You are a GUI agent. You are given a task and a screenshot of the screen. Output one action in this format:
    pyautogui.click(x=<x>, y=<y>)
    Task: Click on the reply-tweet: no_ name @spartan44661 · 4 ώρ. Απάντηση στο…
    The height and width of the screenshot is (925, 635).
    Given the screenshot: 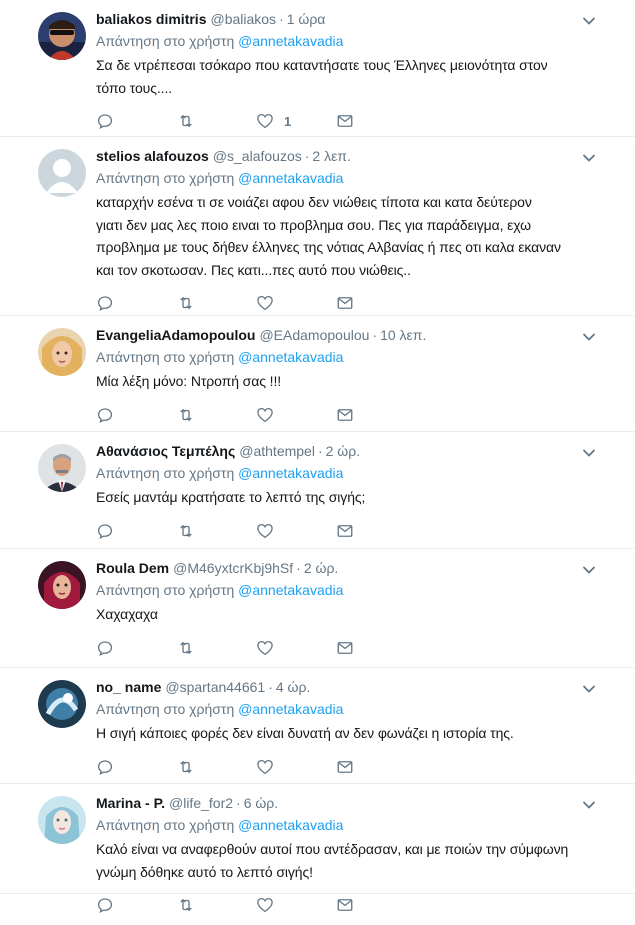 What is the action you would take?
    pyautogui.click(x=317, y=726)
    